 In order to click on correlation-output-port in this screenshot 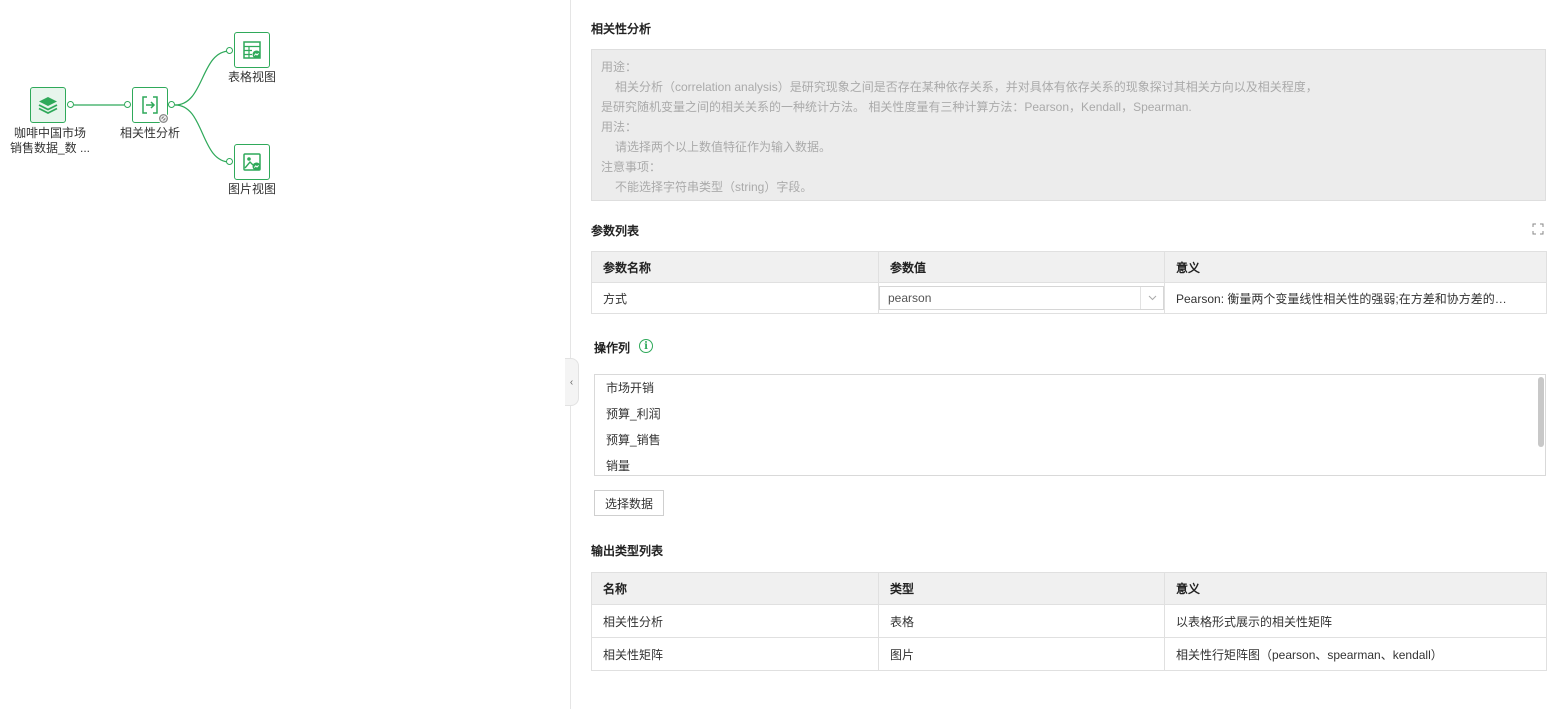, I will do `click(171, 104)`.